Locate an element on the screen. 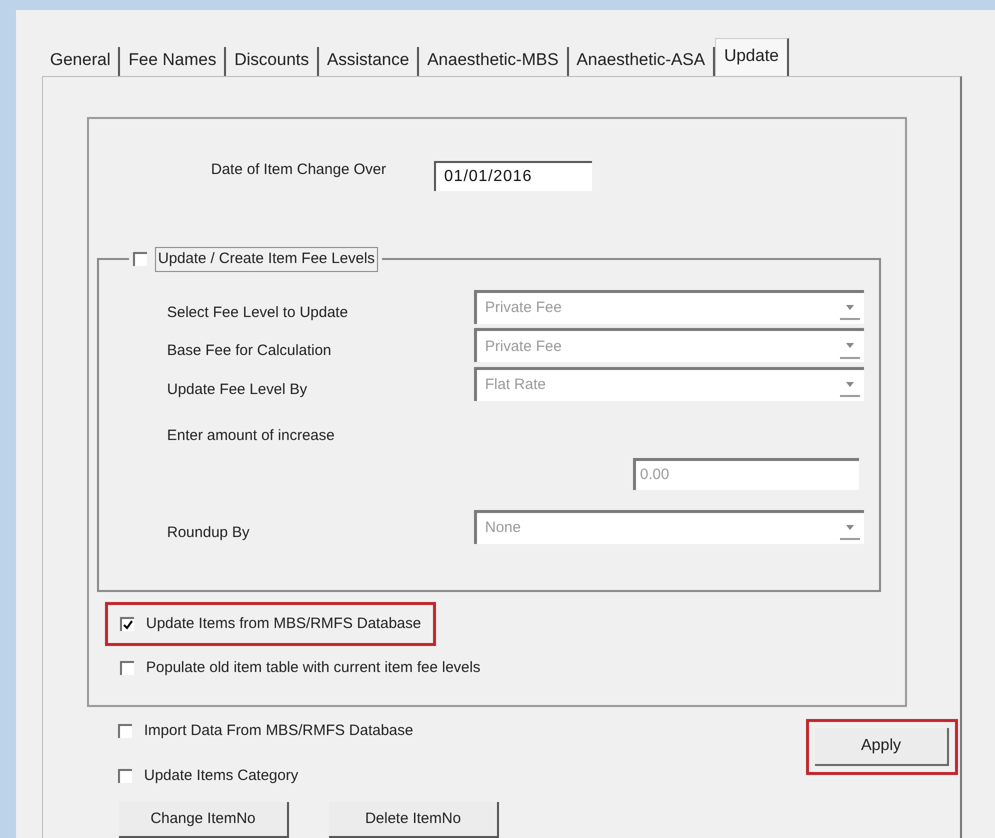 The image size is (995, 838). checkmark-icon is located at coordinates (128, 625).